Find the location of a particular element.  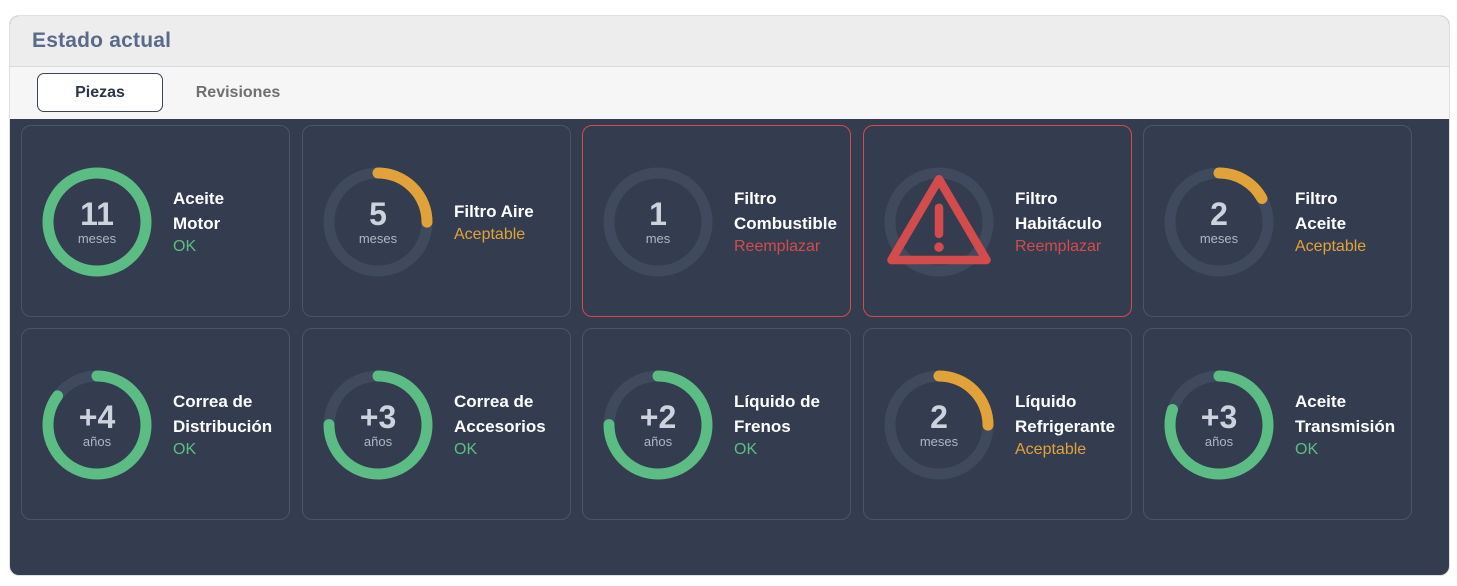

part-name: Filtro Aire is located at coordinates (494, 211).